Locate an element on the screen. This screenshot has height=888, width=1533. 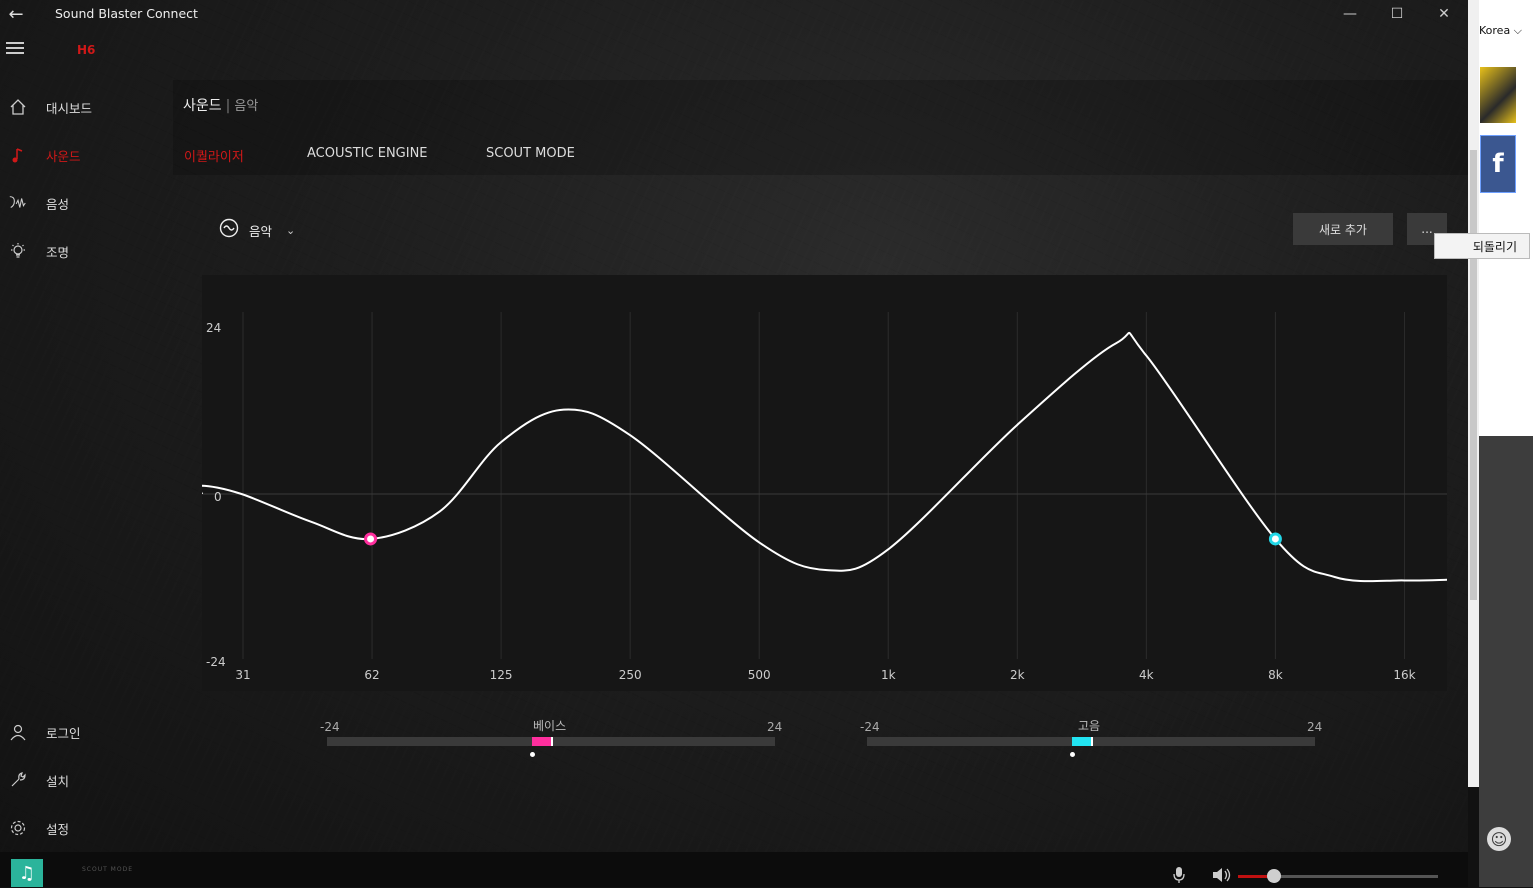
nav-label: 조명 is located at coordinates (58, 252).